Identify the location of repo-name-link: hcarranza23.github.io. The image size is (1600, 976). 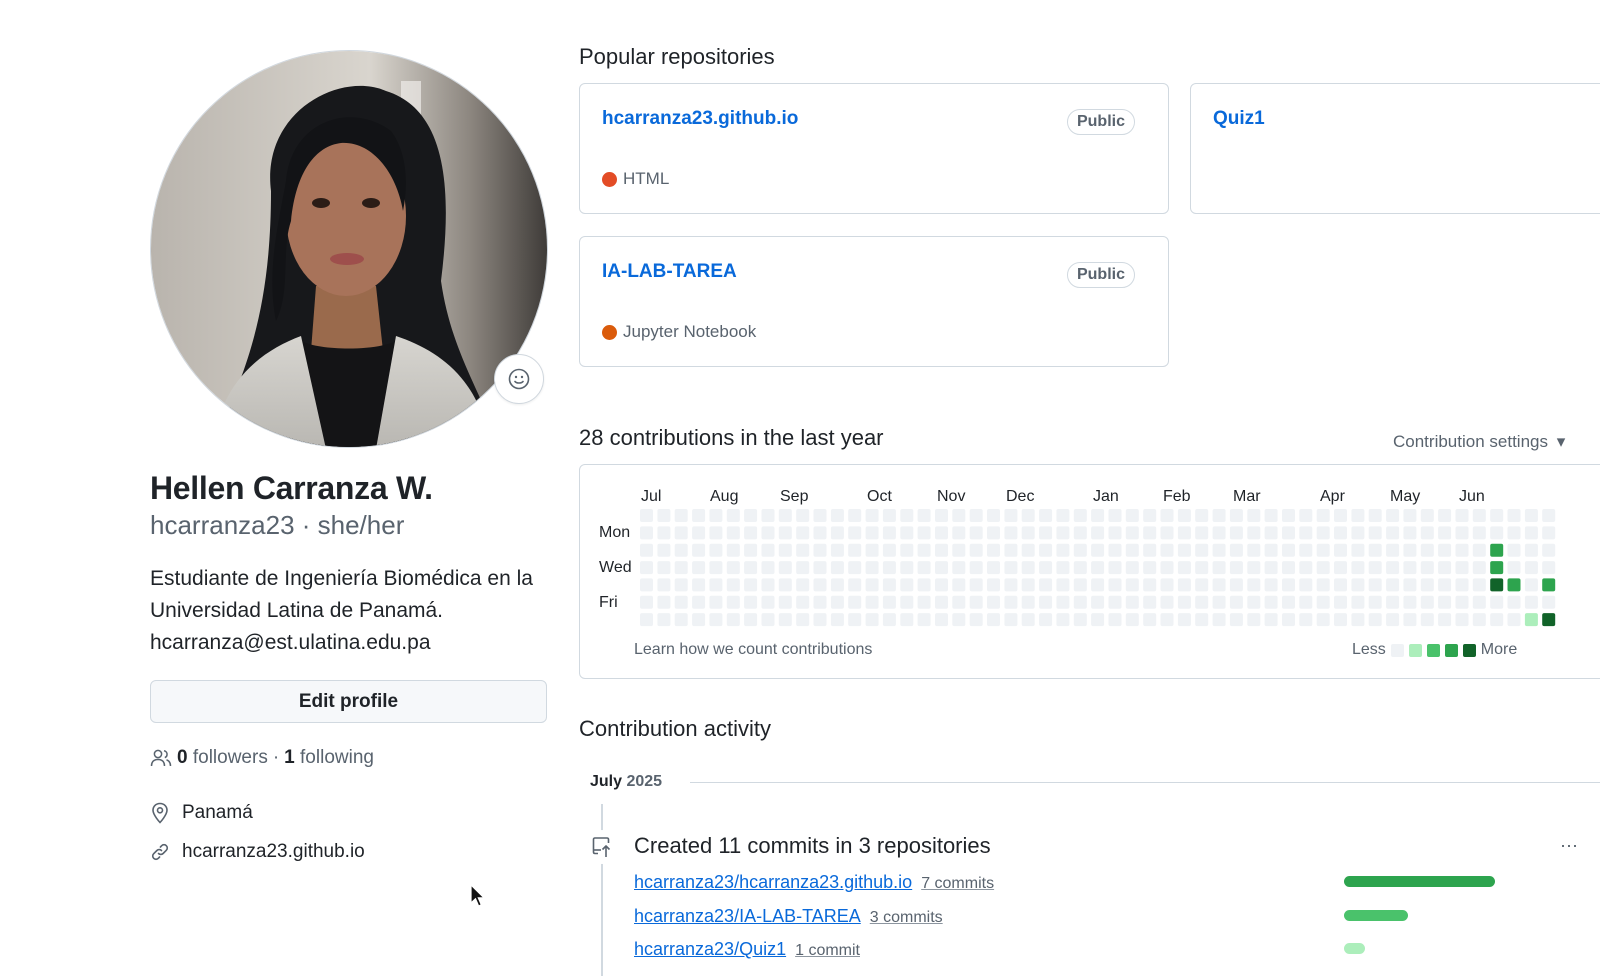
(700, 119).